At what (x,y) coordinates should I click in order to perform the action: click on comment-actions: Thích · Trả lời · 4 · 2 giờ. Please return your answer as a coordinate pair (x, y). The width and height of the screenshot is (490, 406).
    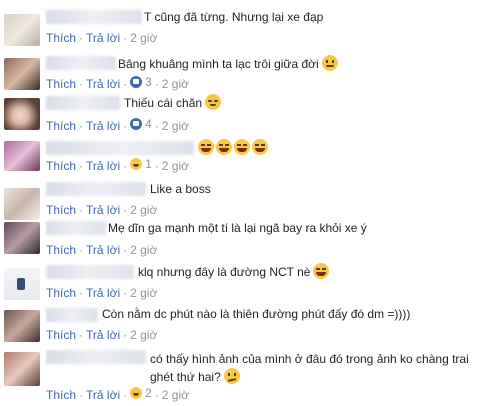
    Looking at the image, I should click on (118, 125).